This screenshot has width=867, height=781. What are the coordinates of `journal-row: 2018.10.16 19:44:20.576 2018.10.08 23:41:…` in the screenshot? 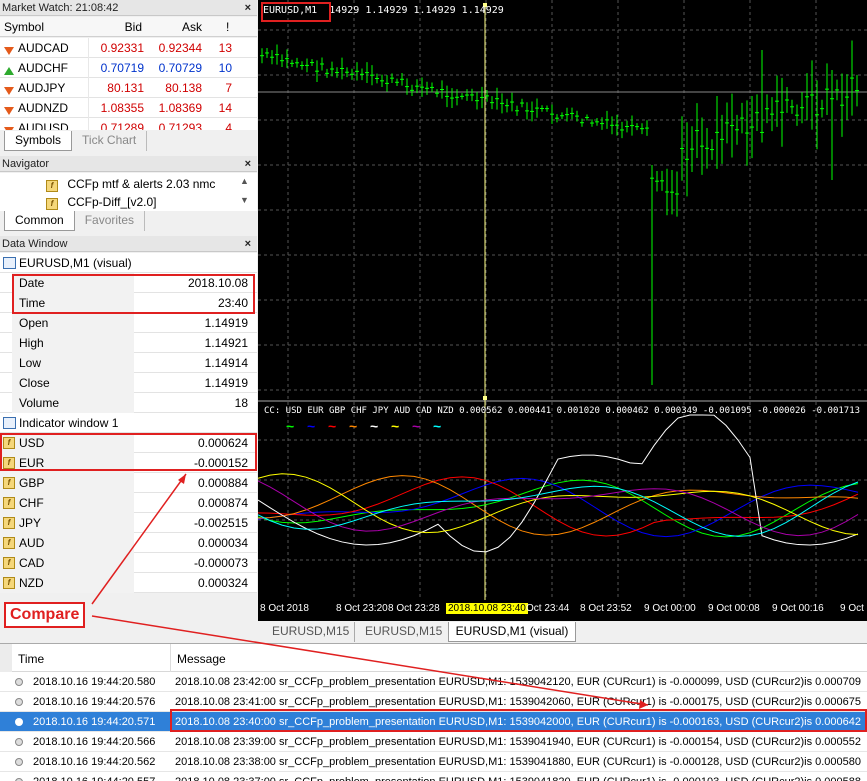 It's located at (433, 702).